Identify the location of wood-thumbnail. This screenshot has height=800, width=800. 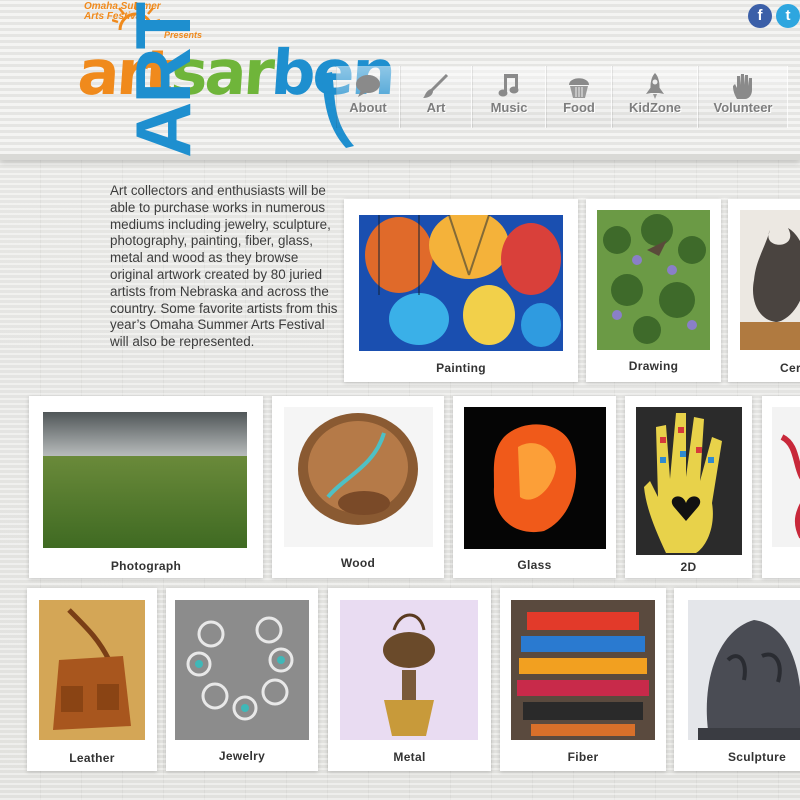
(358, 477).